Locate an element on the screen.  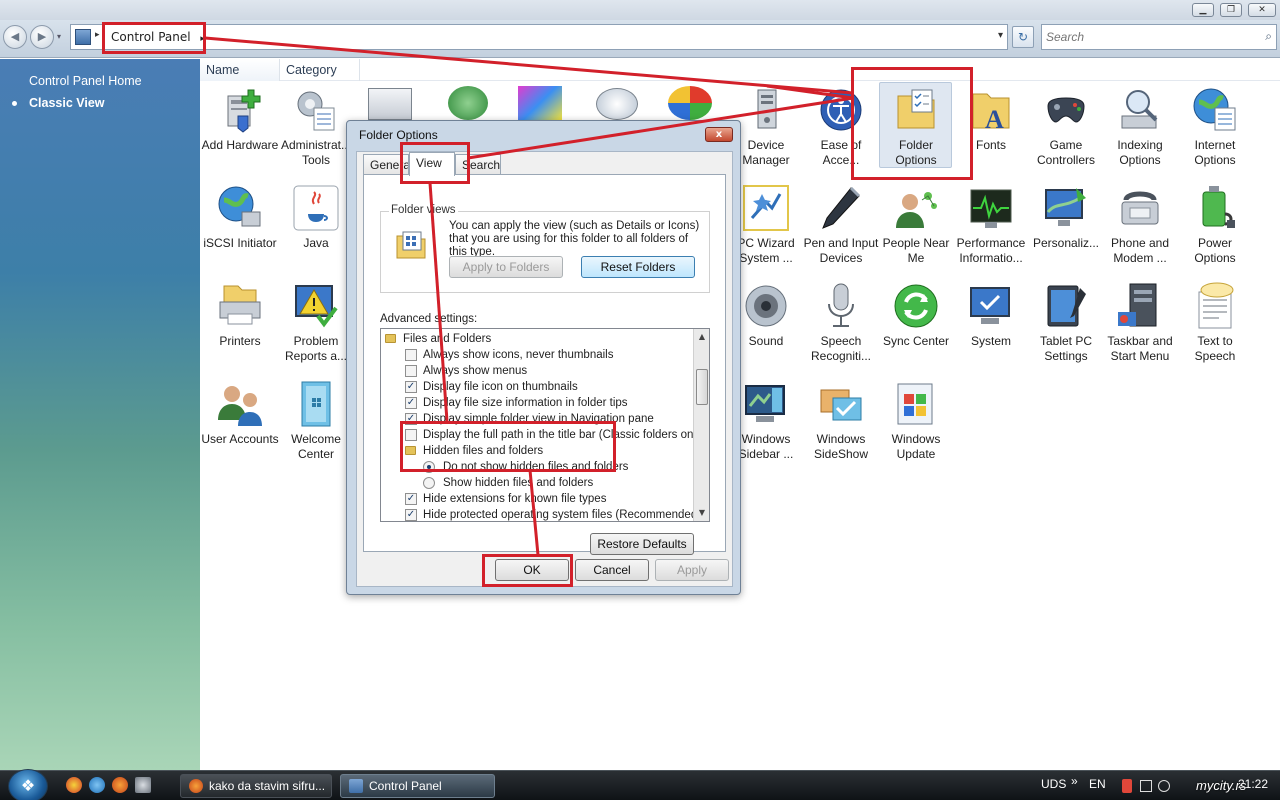
apply-button: Apply is located at coordinates (692, 570).